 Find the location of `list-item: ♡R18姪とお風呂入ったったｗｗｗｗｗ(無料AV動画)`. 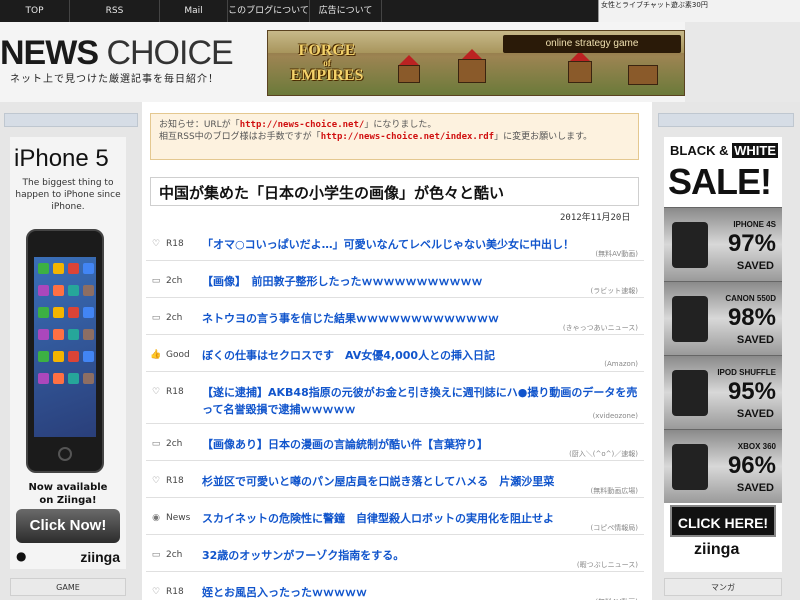

list-item: ♡R18姪とお風呂入ったったｗｗｗｗｗ(無料AV動画) is located at coordinates (395, 586).